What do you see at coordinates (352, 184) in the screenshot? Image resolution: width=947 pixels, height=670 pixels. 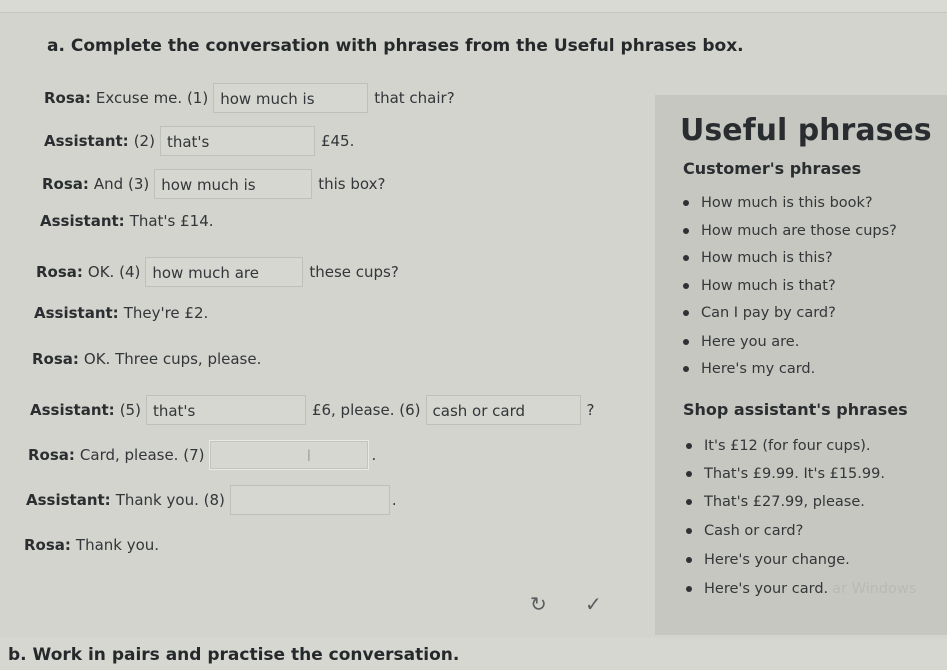 I see `line-text: this box?` at bounding box center [352, 184].